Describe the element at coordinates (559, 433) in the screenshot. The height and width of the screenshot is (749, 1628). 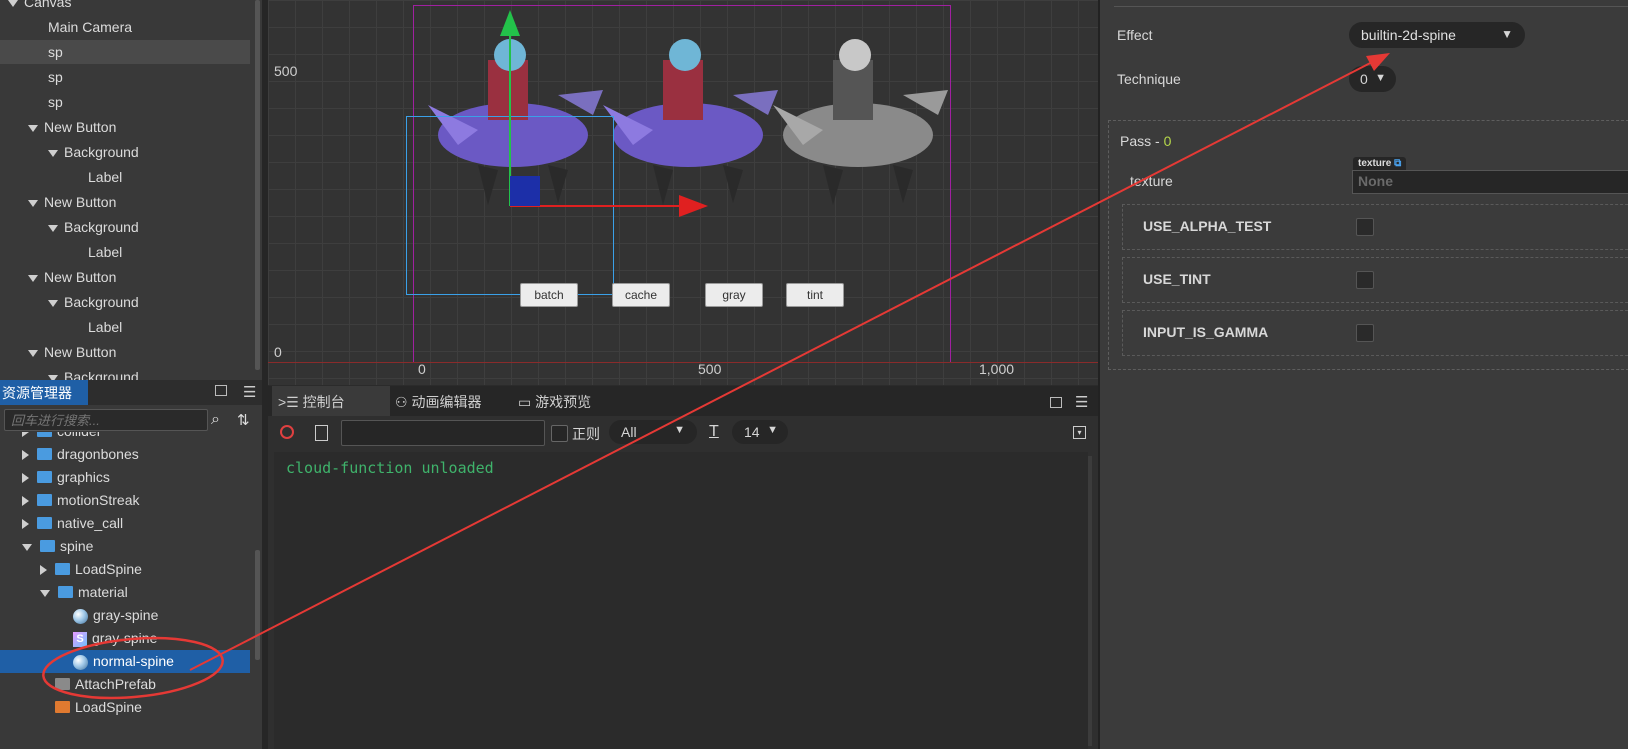
I see `regex-checkbox` at that location.